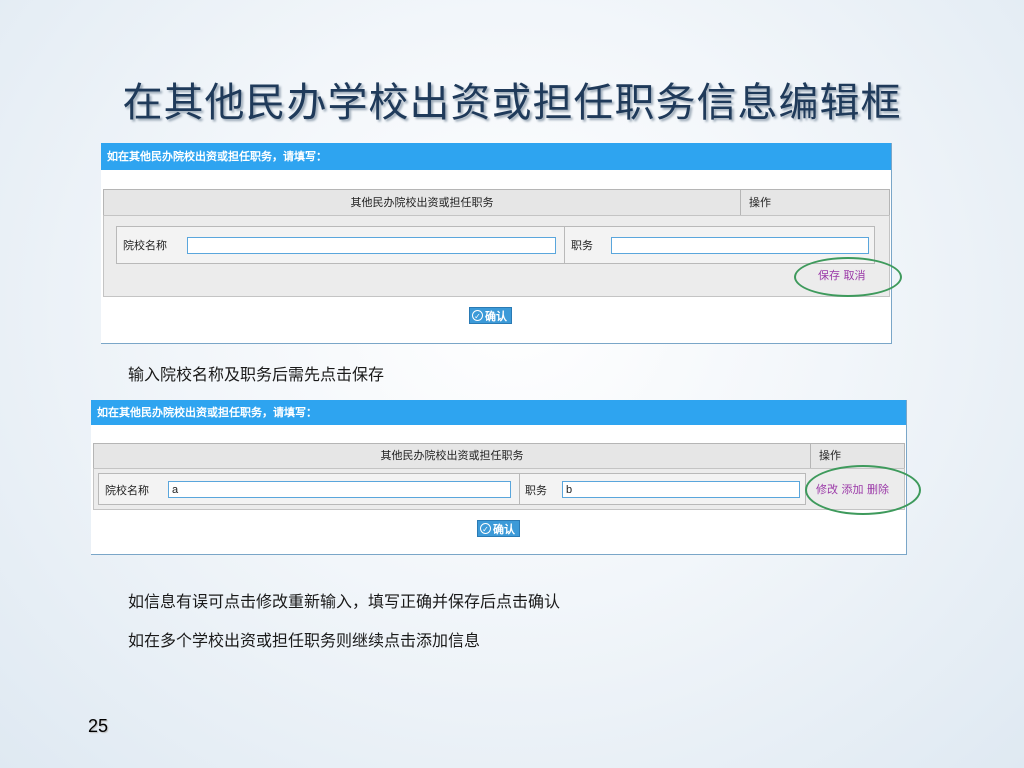  Describe the element at coordinates (98, 726) in the screenshot. I see `page-number: 25` at that location.